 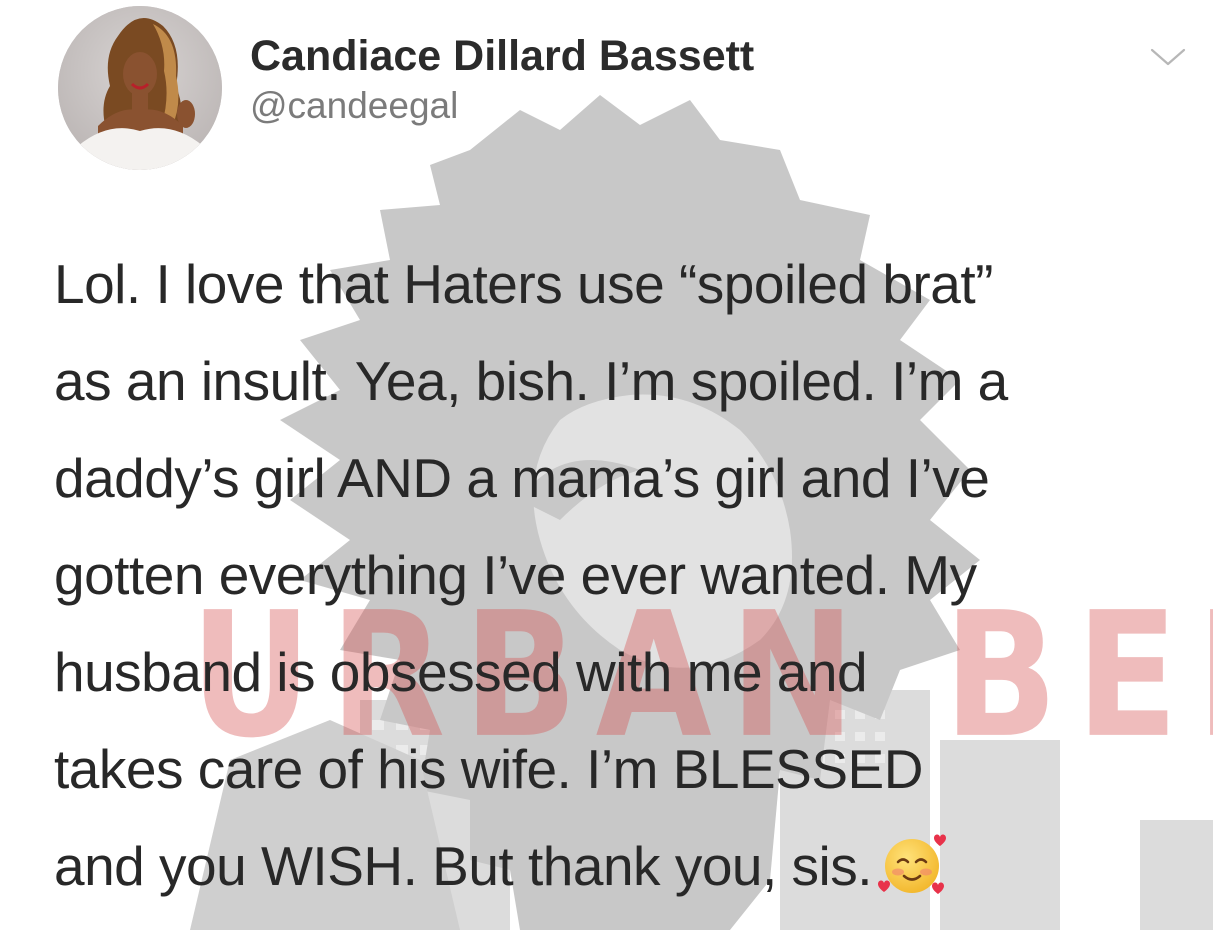 I want to click on chevron-down-icon, so click(x=1168, y=57).